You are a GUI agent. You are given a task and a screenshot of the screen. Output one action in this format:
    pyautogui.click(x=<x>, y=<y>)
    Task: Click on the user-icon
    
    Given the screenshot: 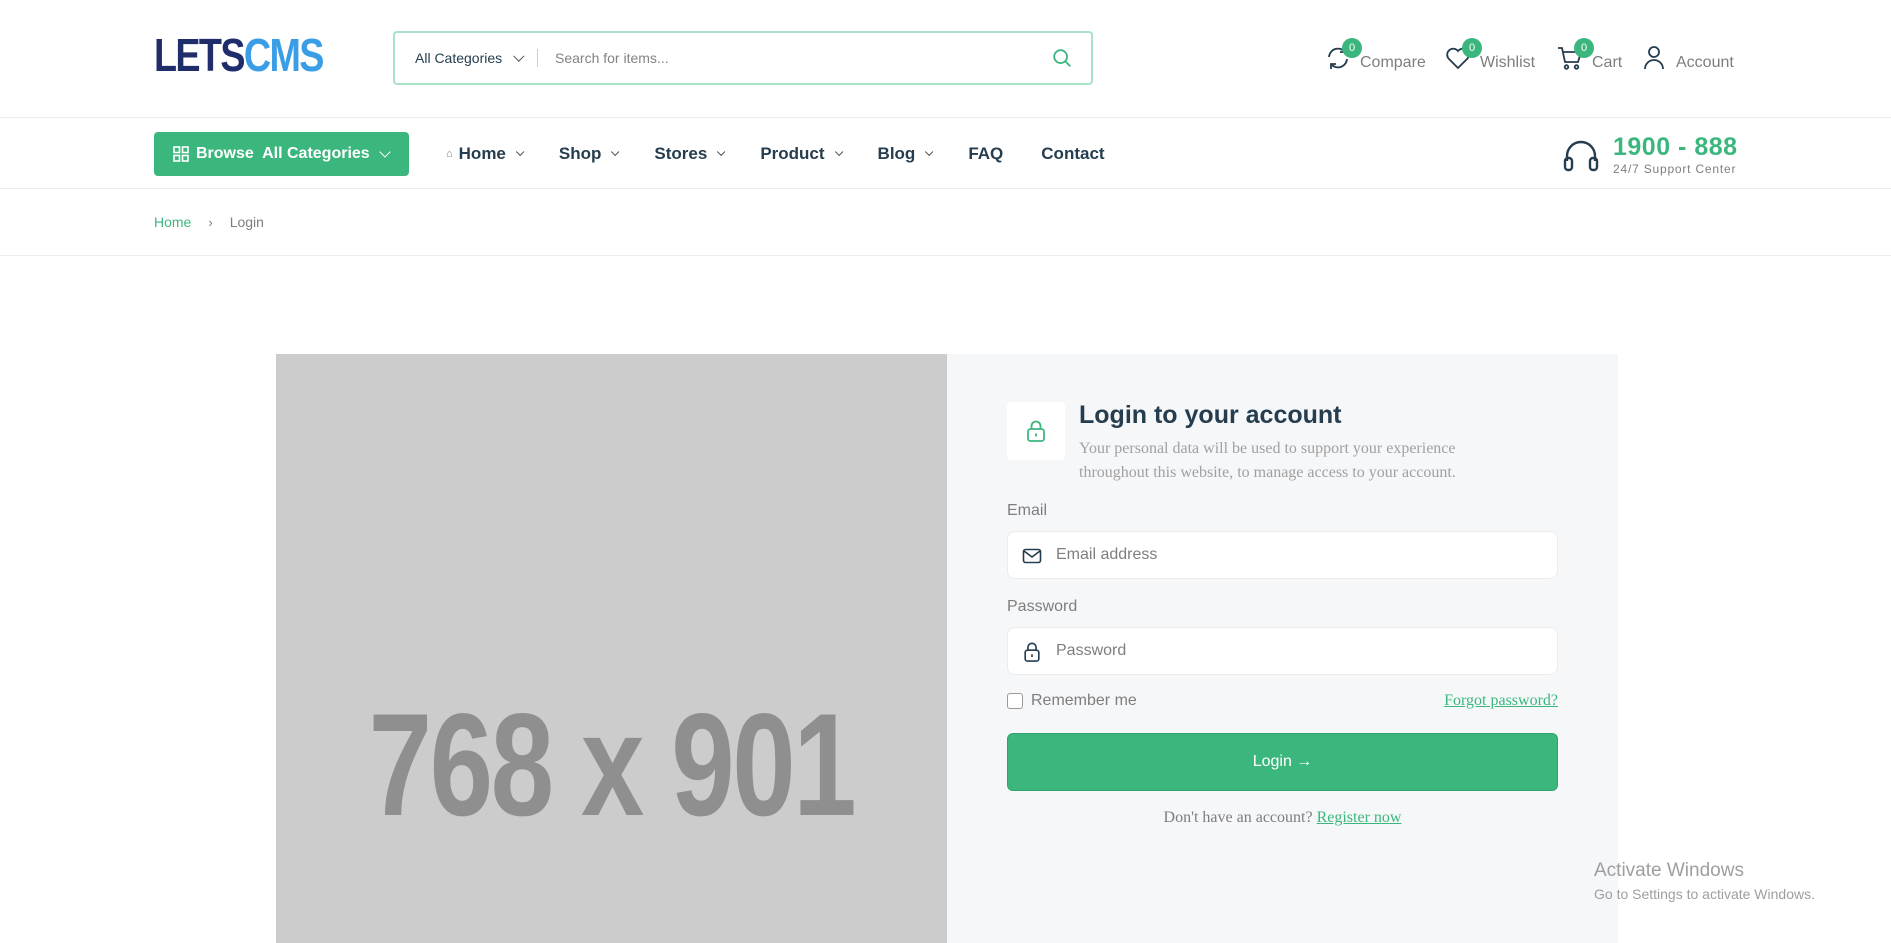 What is the action you would take?
    pyautogui.click(x=1654, y=58)
    